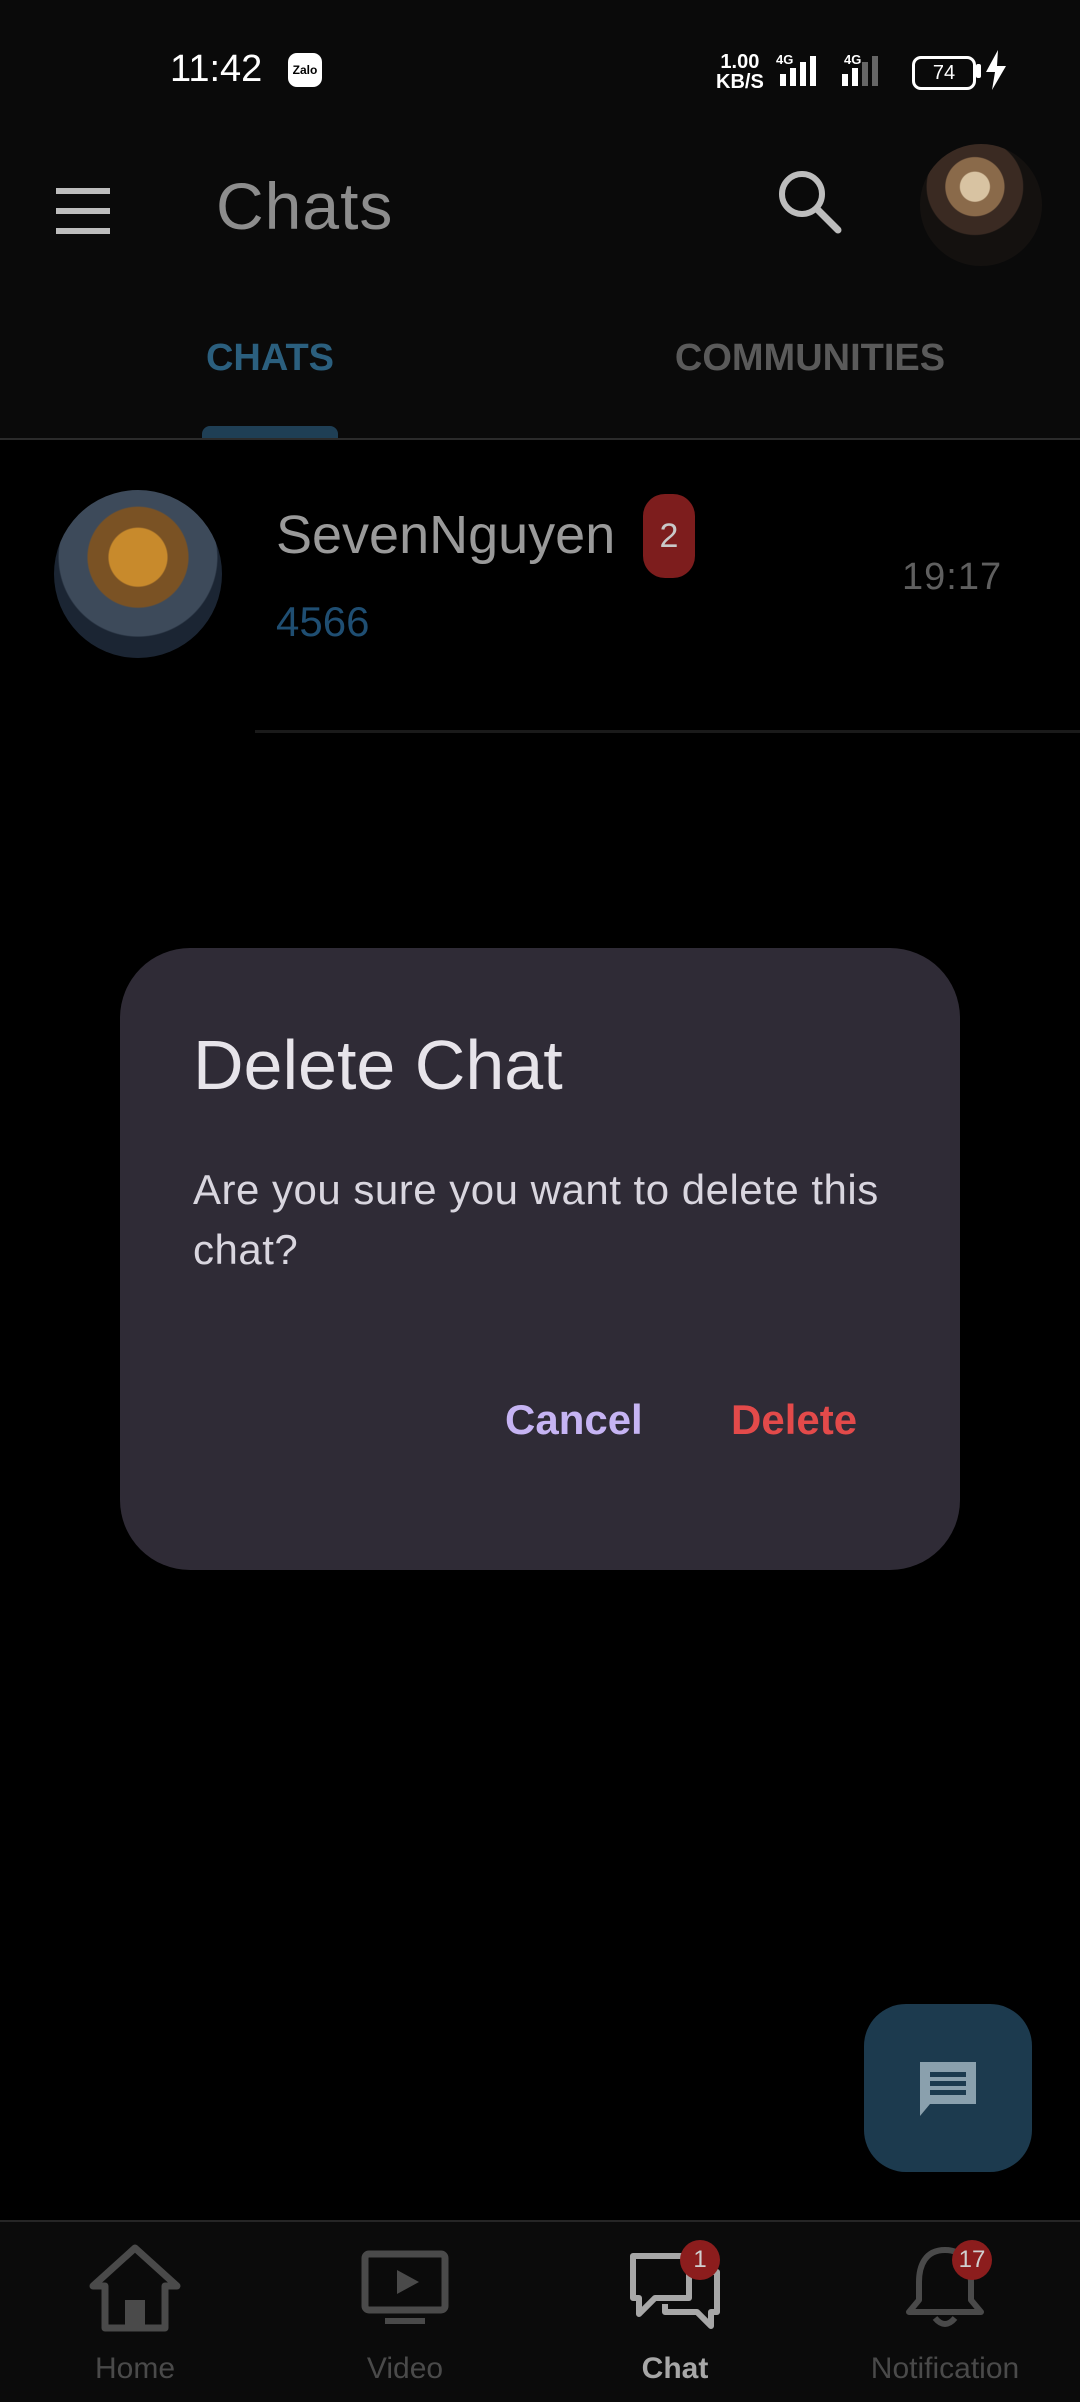  Describe the element at coordinates (405, 2368) in the screenshot. I see `nav-video-label: Video` at that location.